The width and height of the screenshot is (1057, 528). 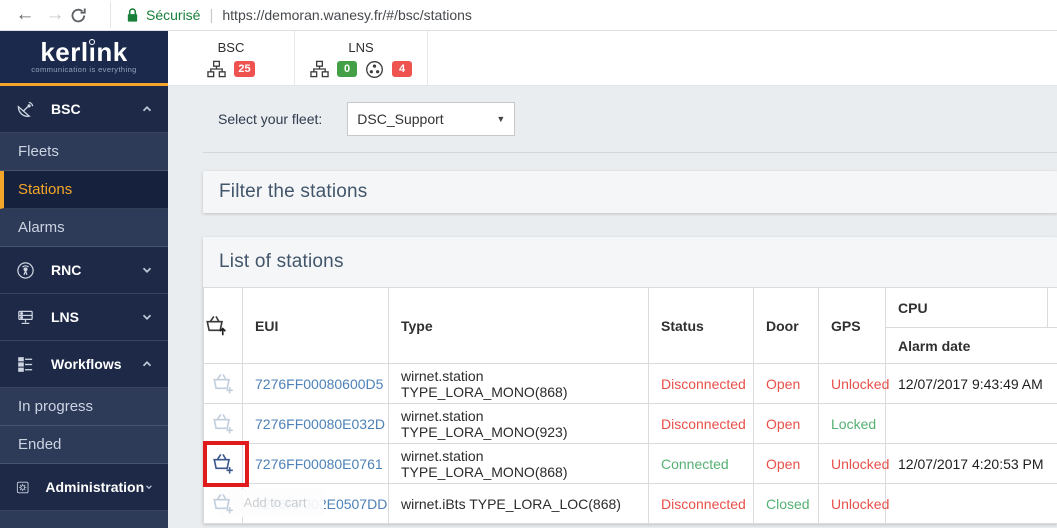 I want to click on station-alarm-date: 12/07/2017 9:43:49 AM, so click(x=971, y=383).